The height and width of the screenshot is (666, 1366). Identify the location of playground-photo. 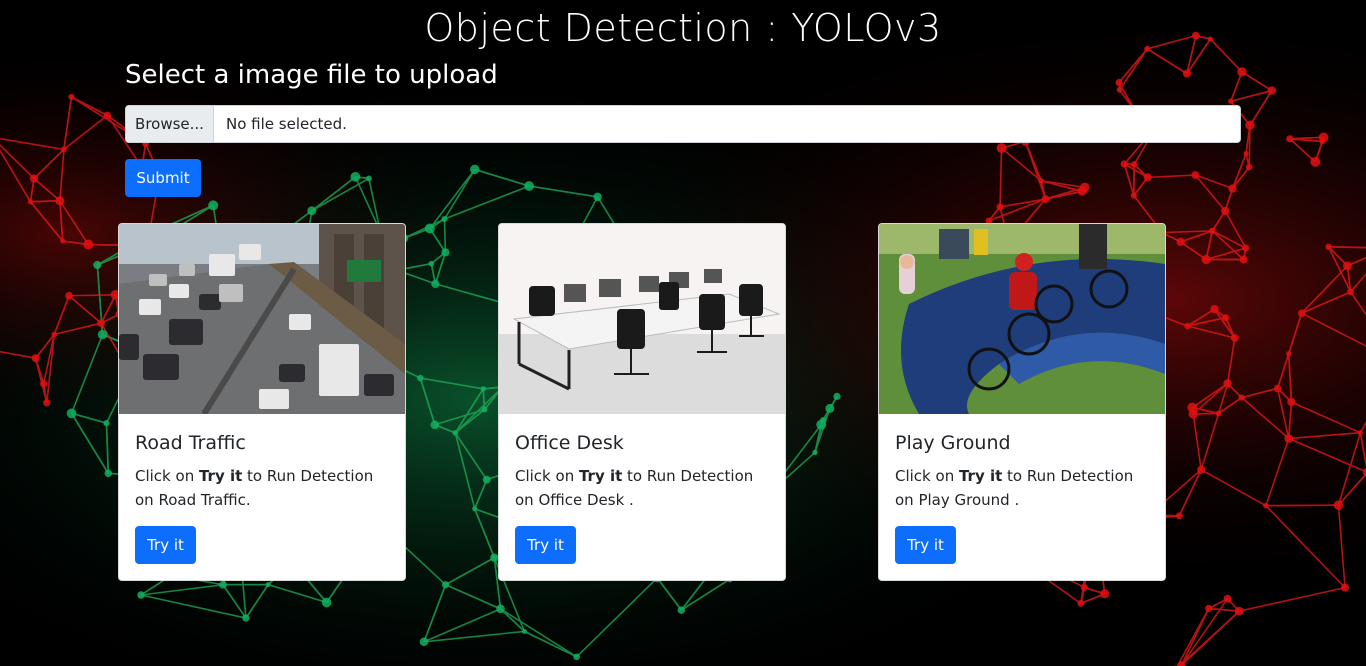
(1022, 319).